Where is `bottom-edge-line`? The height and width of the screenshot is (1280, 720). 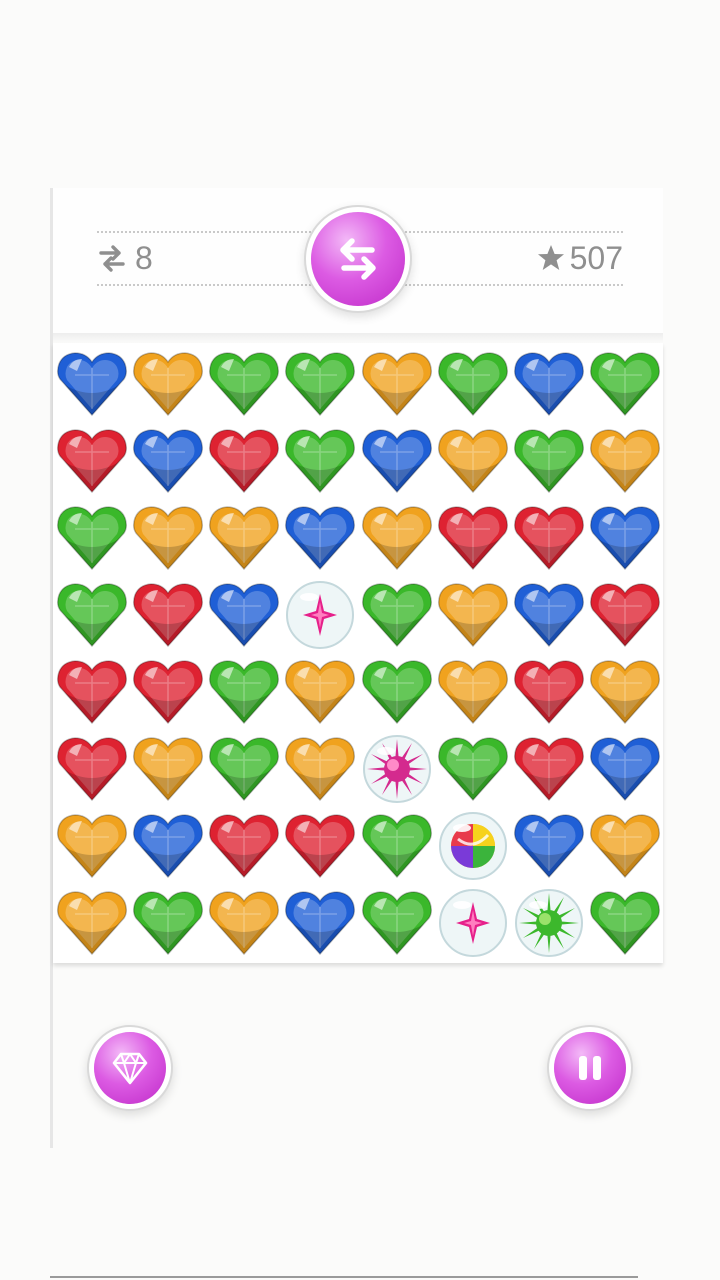 bottom-edge-line is located at coordinates (344, 1277).